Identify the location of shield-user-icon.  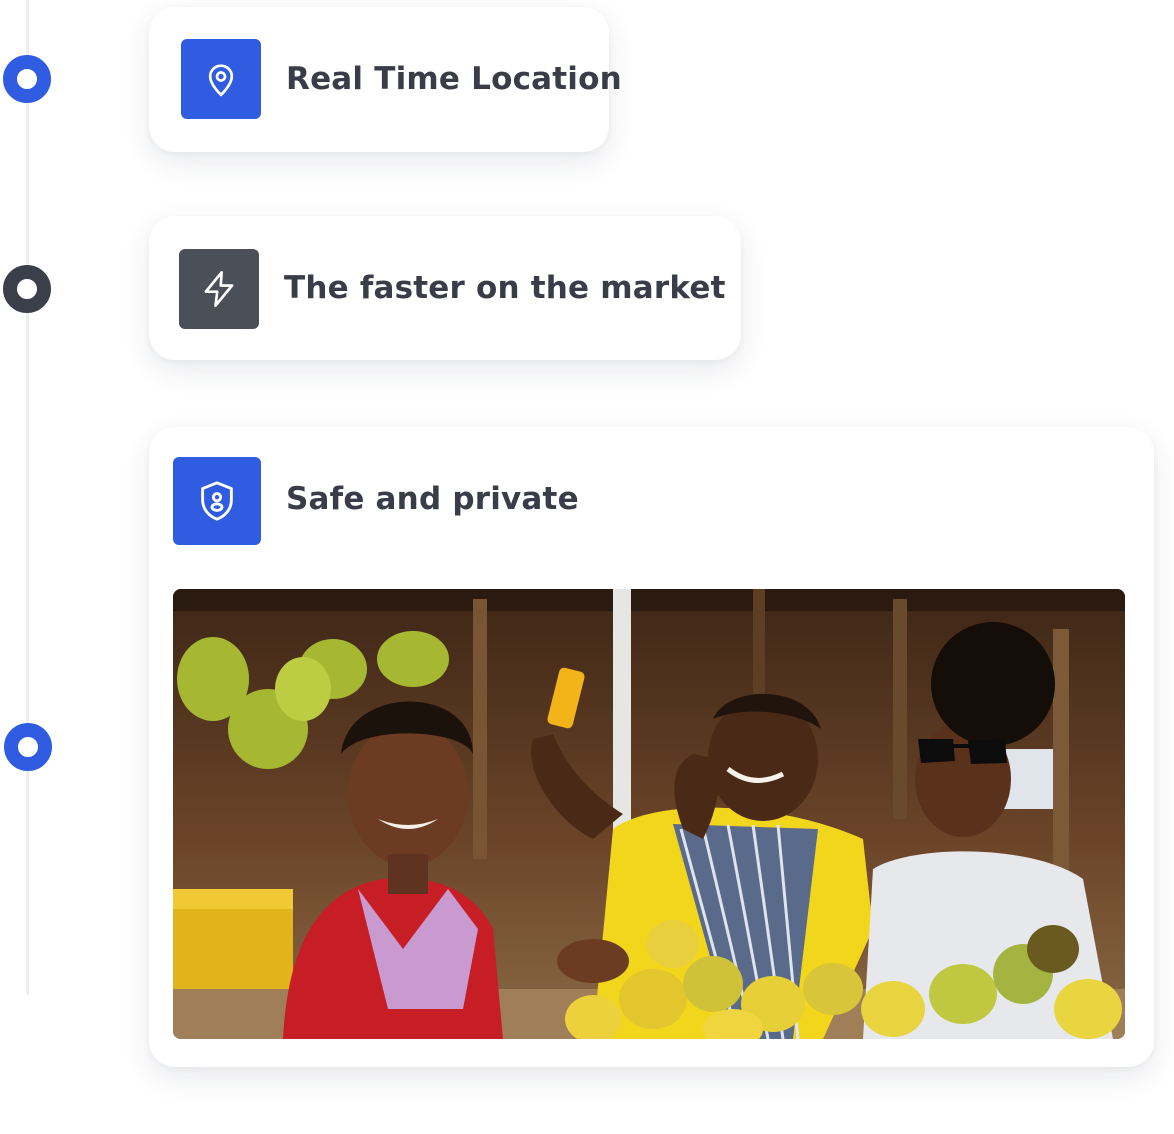
(217, 501).